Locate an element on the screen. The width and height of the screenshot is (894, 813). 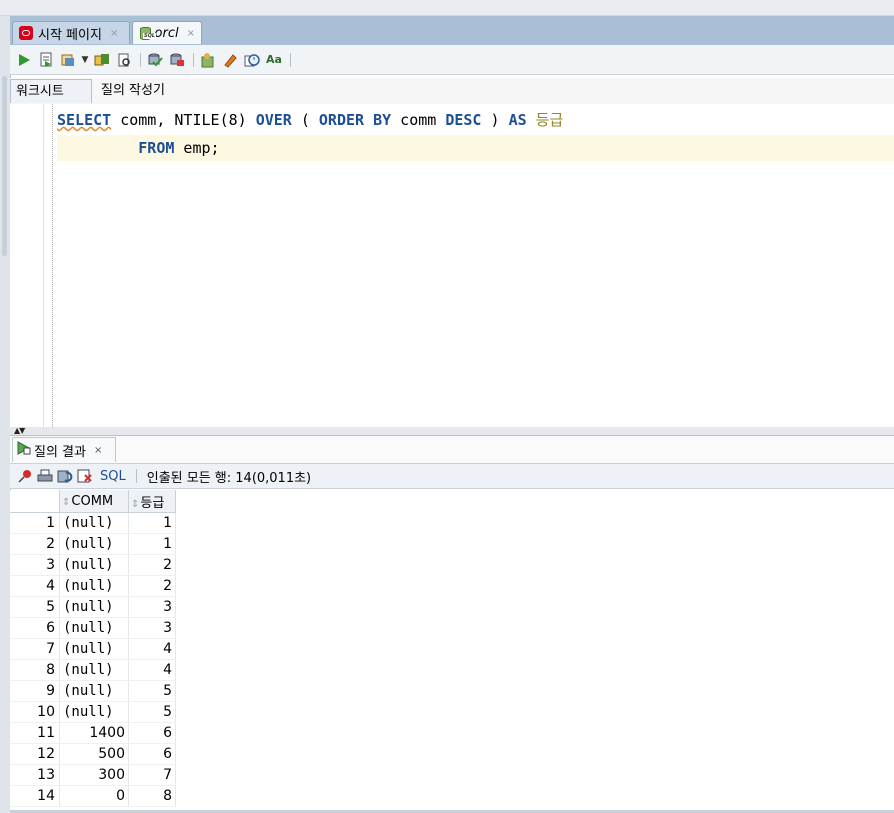
table-row: 14 0 8 is located at coordinates (93, 796).